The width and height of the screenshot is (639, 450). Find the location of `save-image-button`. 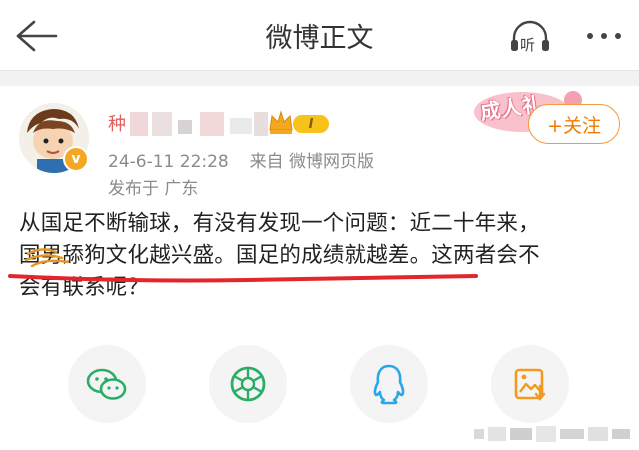

save-image-button is located at coordinates (530, 384).